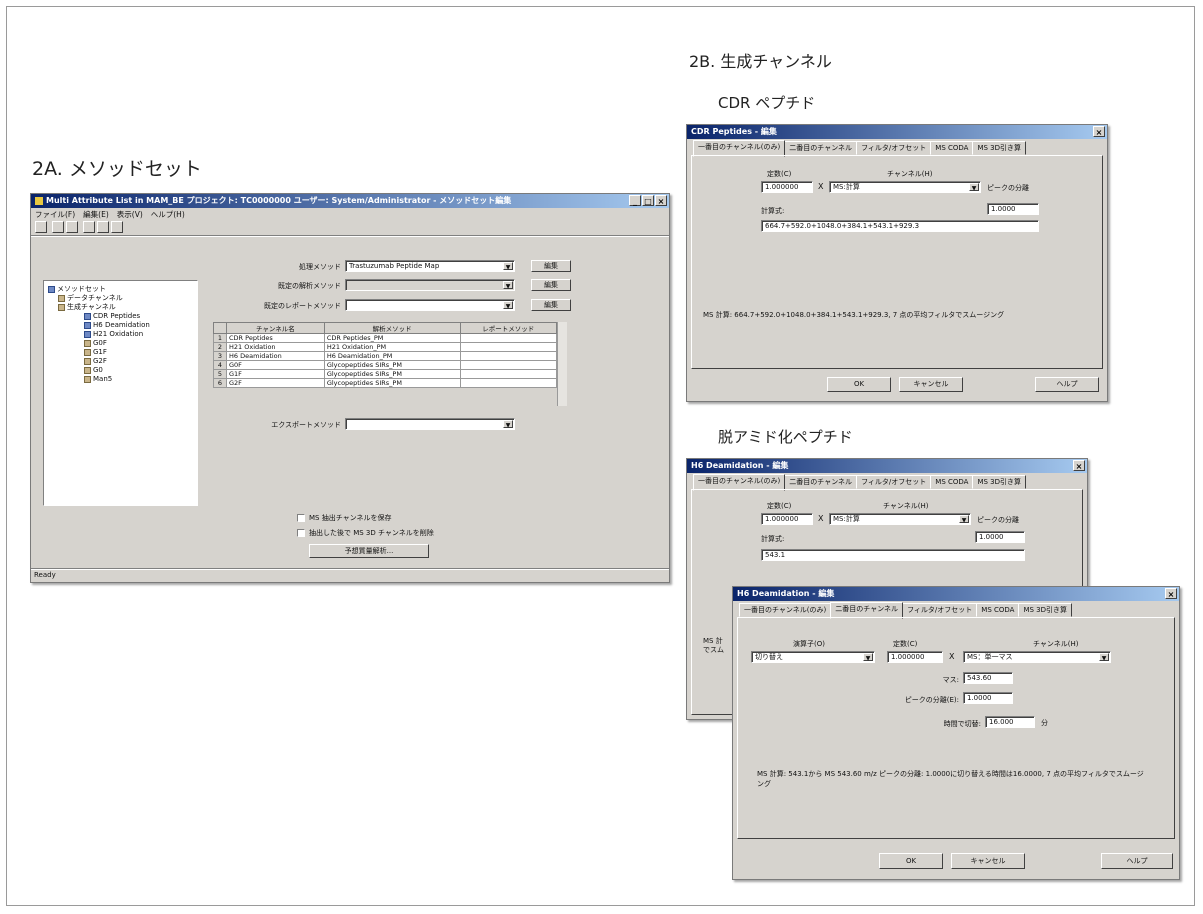 The height and width of the screenshot is (914, 1203). I want to click on h6-back-const-input: 1.000000, so click(787, 519).